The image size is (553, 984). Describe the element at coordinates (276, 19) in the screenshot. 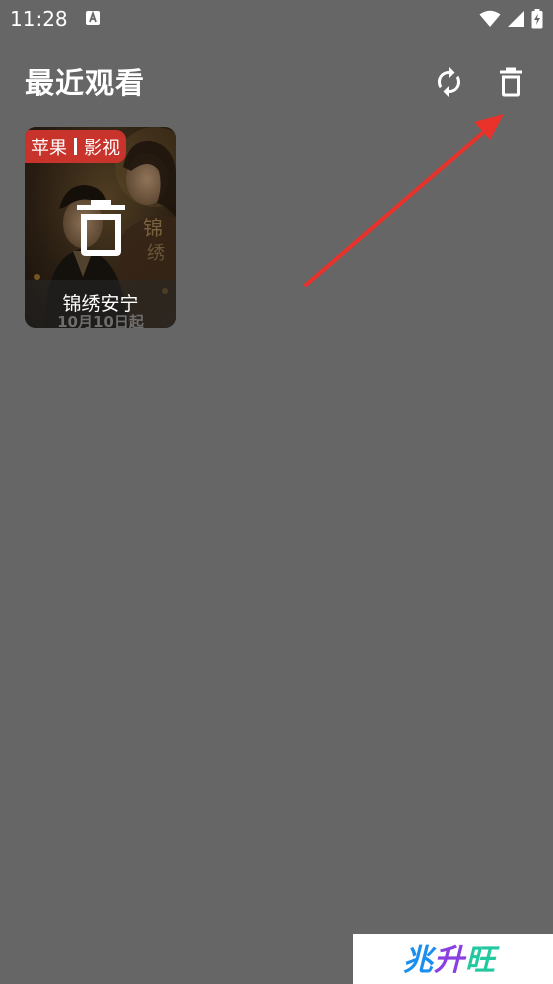

I see `status-bar: 11:28` at that location.